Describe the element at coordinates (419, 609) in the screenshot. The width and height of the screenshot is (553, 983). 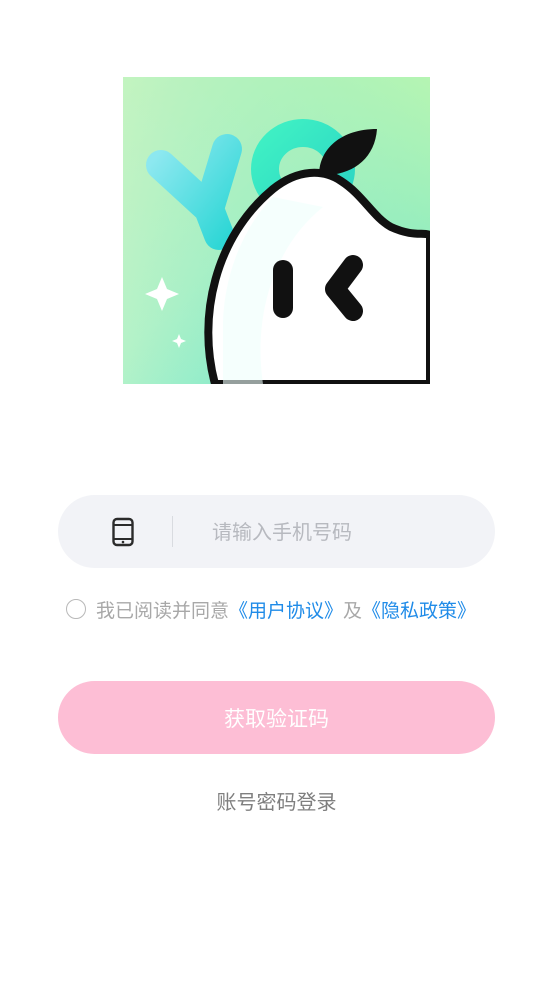
I see `privacy-policy-link: 《隐私政策》` at that location.